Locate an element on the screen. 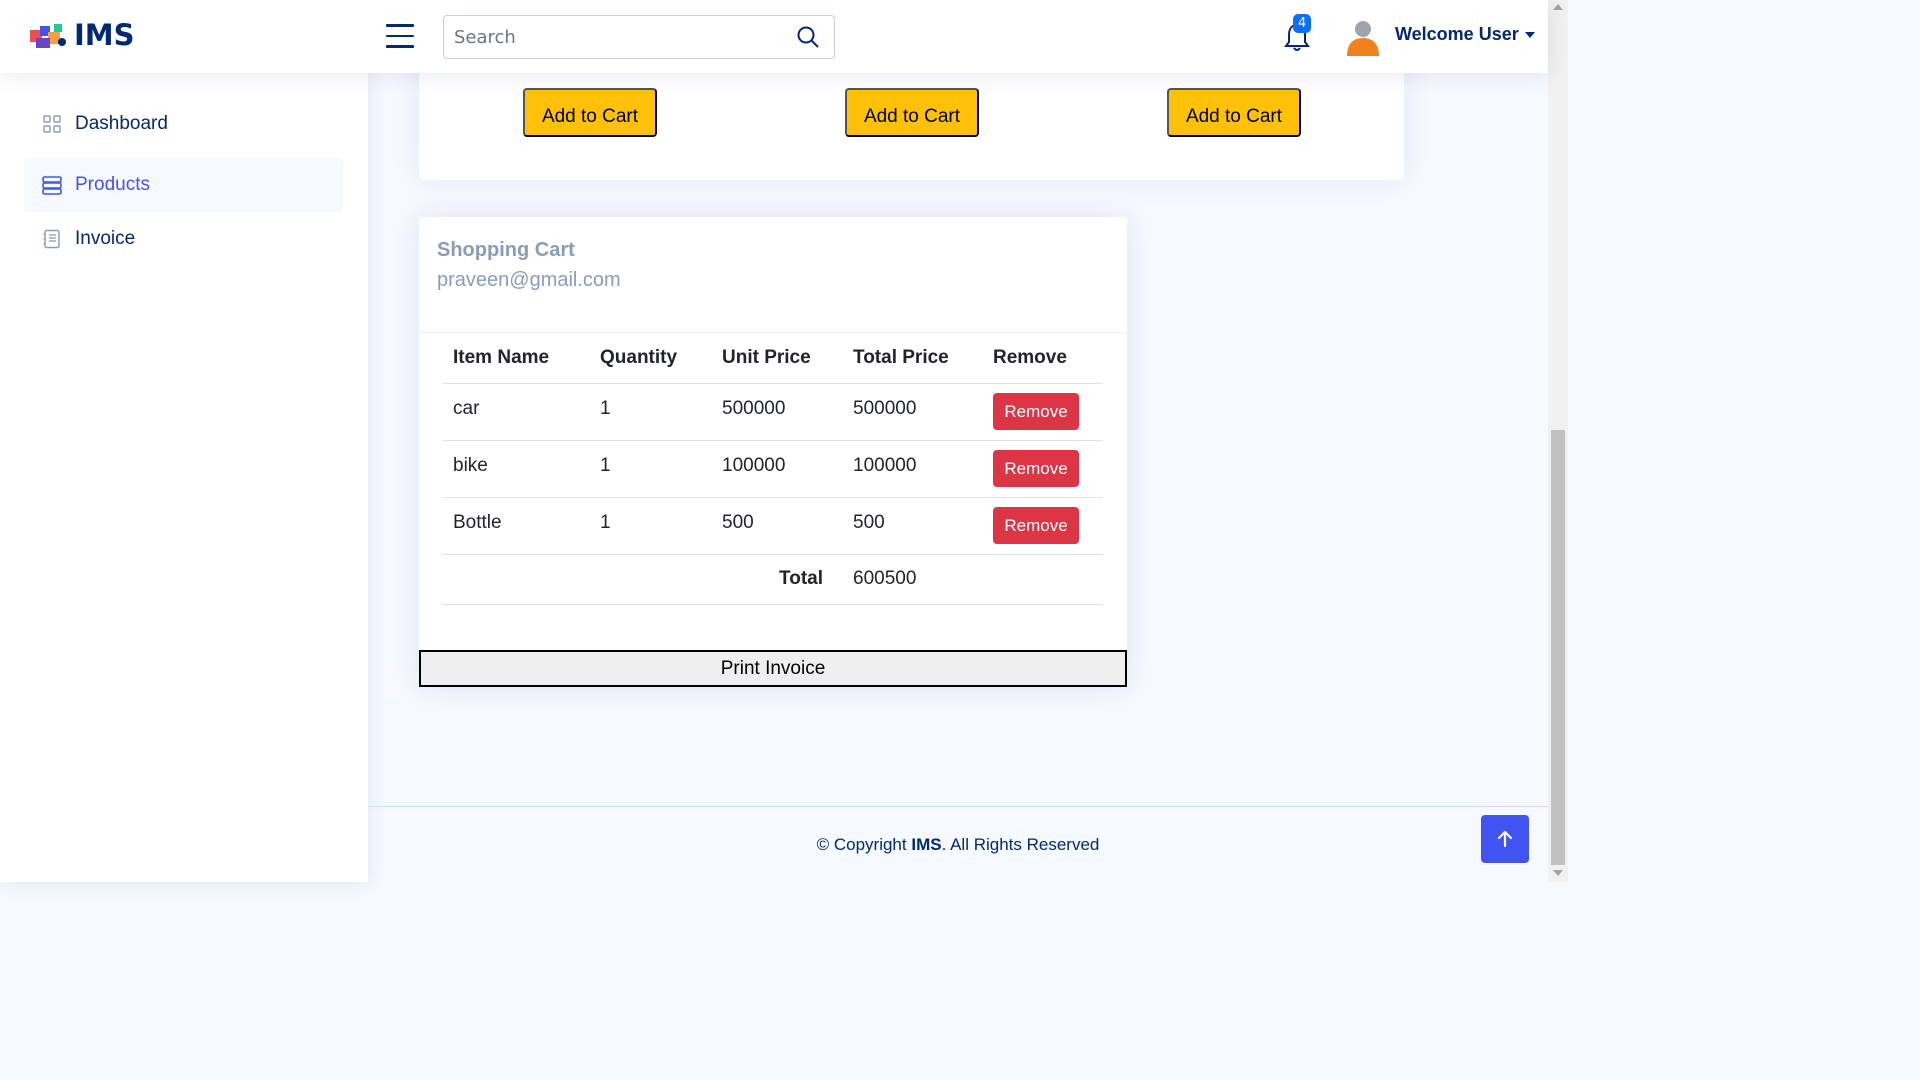 The image size is (1920, 1080). item-total-price: 500 is located at coordinates (913, 526).